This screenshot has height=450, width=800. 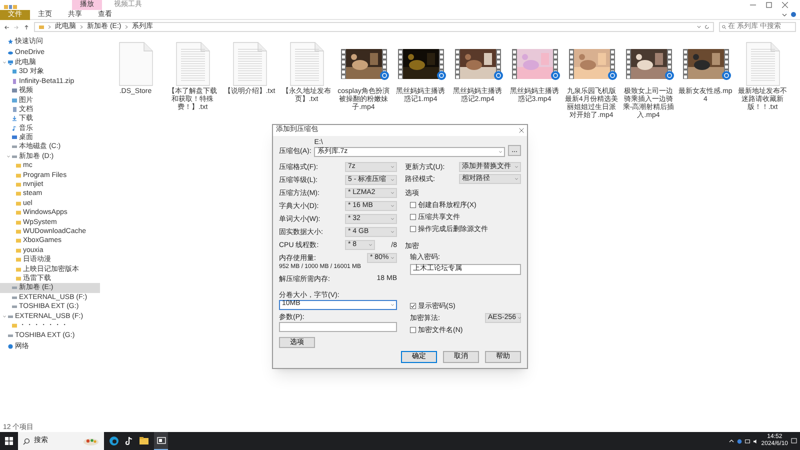 I want to click on notification-icon, so click(x=794, y=441).